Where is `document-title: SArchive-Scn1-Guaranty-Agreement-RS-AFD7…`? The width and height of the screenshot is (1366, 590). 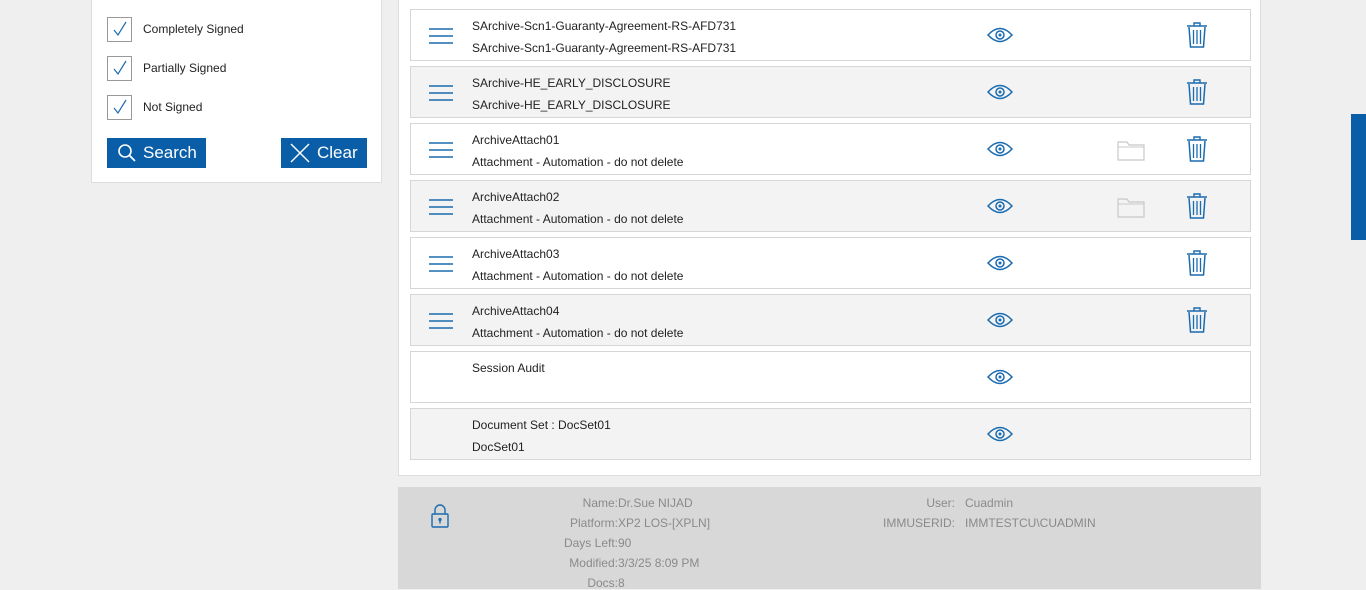
document-title: SArchive-Scn1-Guaranty-Agreement-RS-AFD7… is located at coordinates (604, 26).